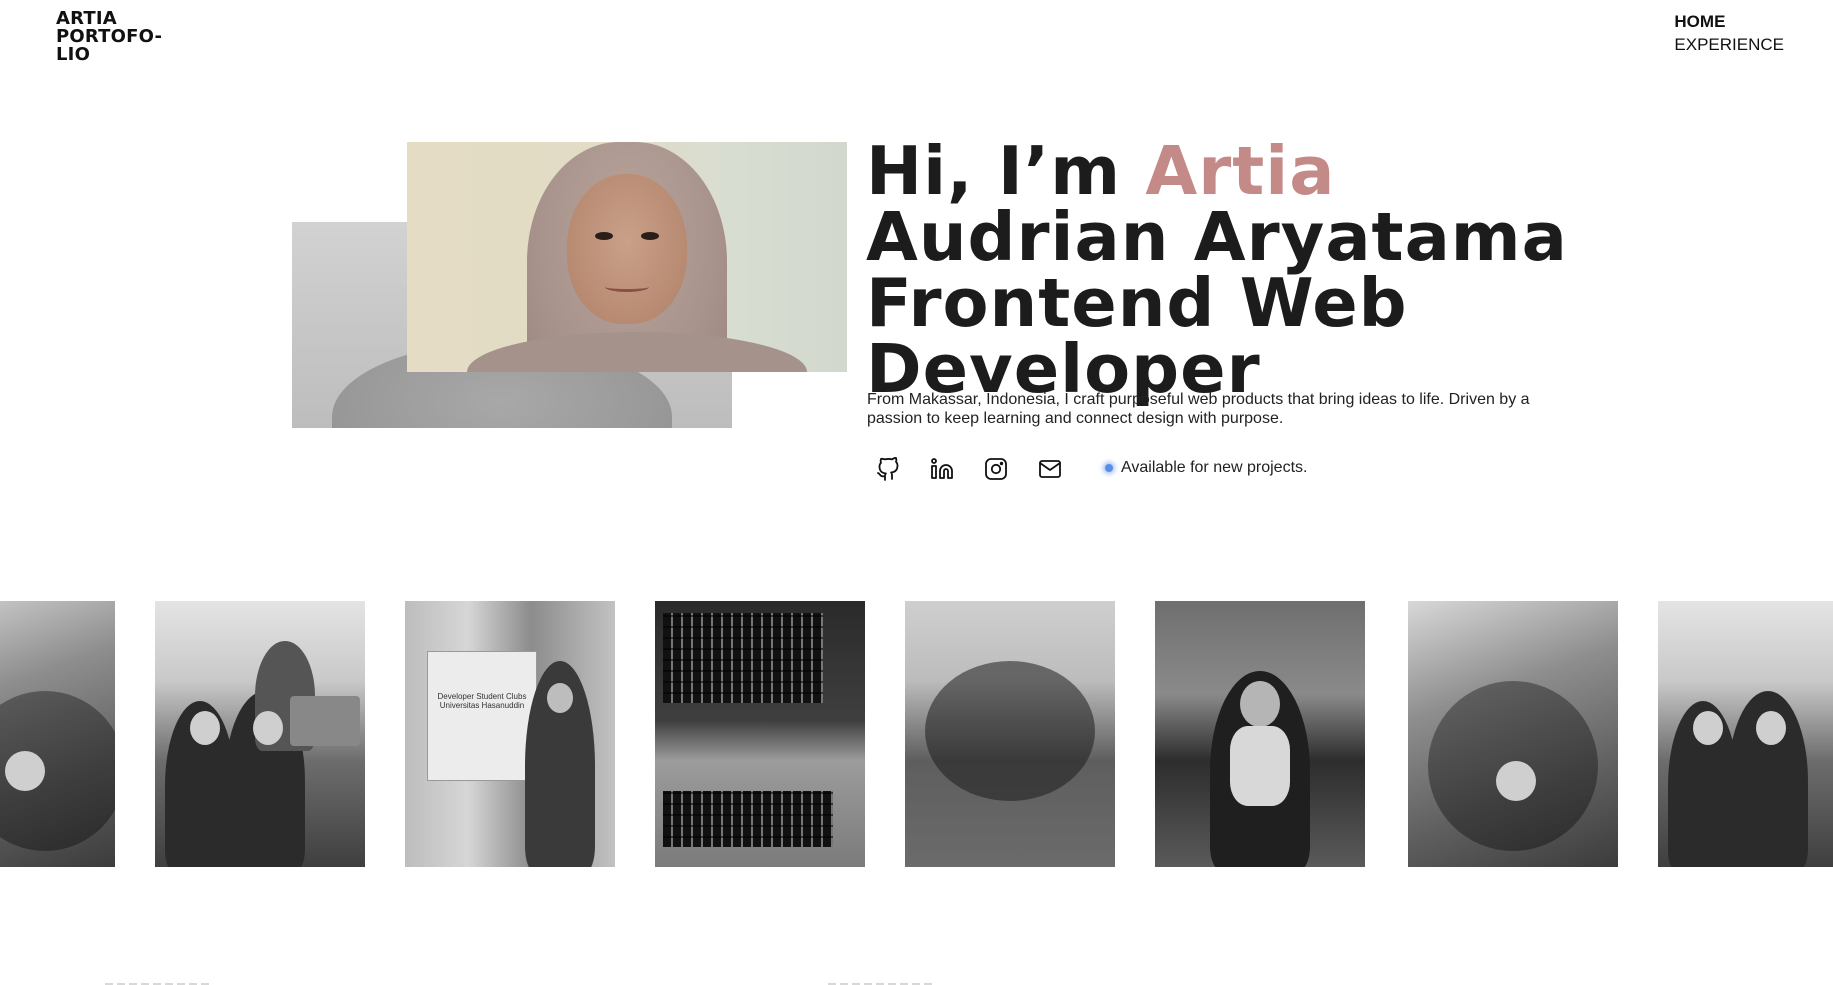 The height and width of the screenshot is (985, 1833). I want to click on mail-icon, so click(1050, 469).